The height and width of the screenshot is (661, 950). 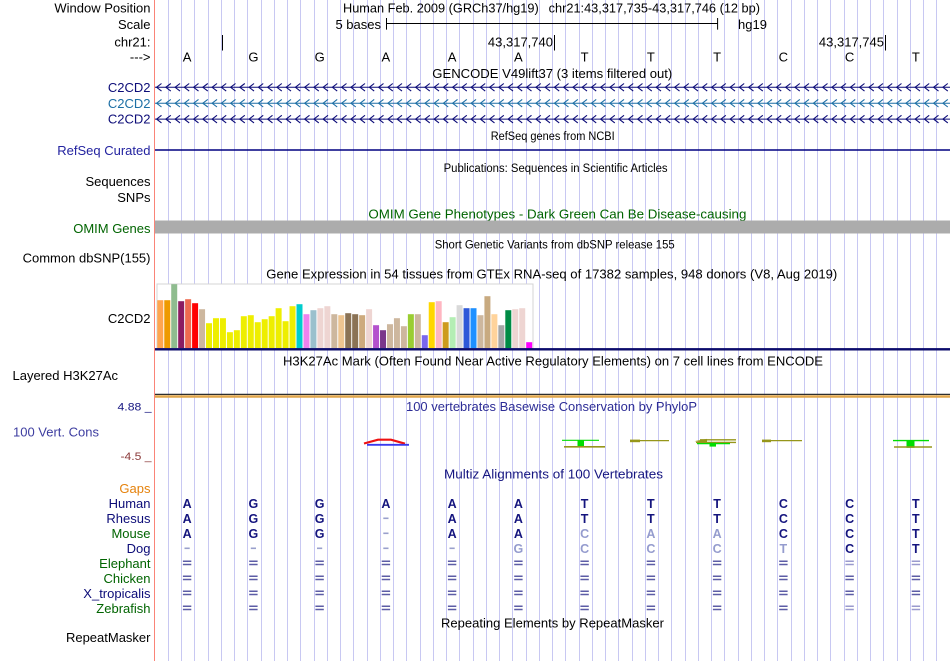 What do you see at coordinates (127, 578) in the screenshot?
I see `svg-text: Chicken` at bounding box center [127, 578].